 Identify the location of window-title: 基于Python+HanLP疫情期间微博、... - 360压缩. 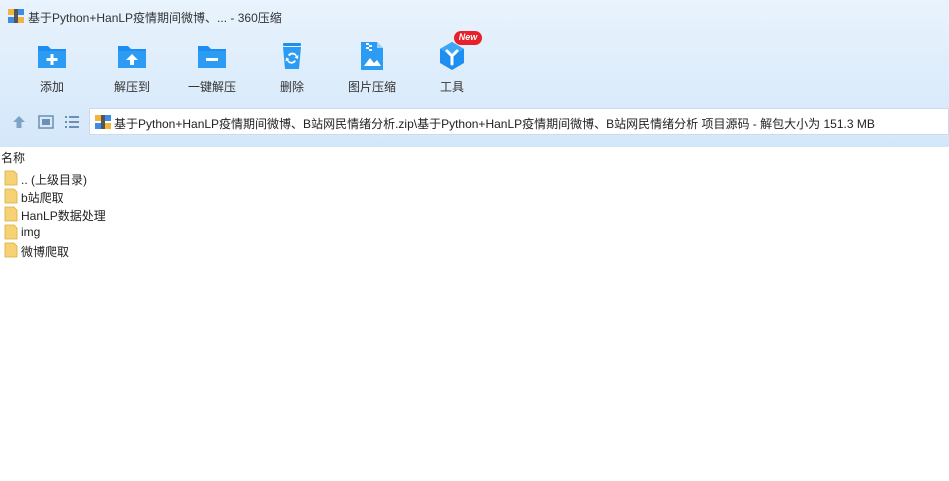
(155, 18).